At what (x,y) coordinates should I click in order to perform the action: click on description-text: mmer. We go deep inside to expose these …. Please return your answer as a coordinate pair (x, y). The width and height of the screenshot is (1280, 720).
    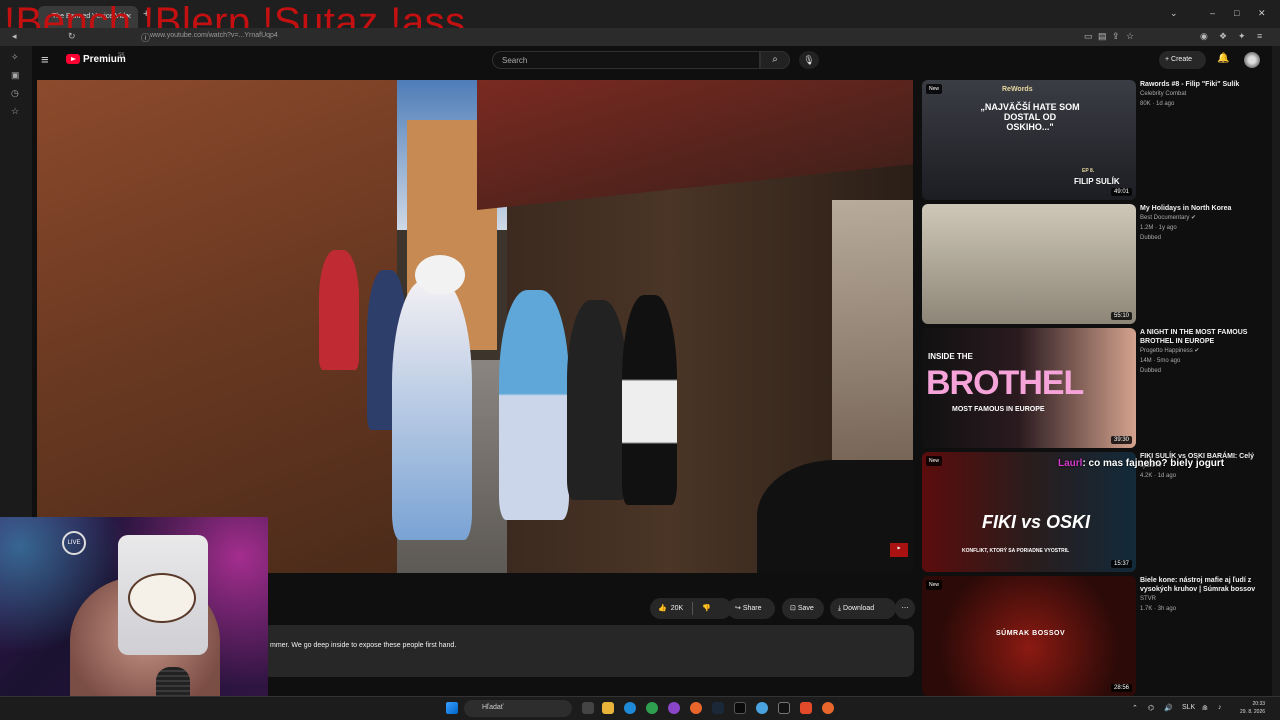
    Looking at the image, I should click on (363, 645).